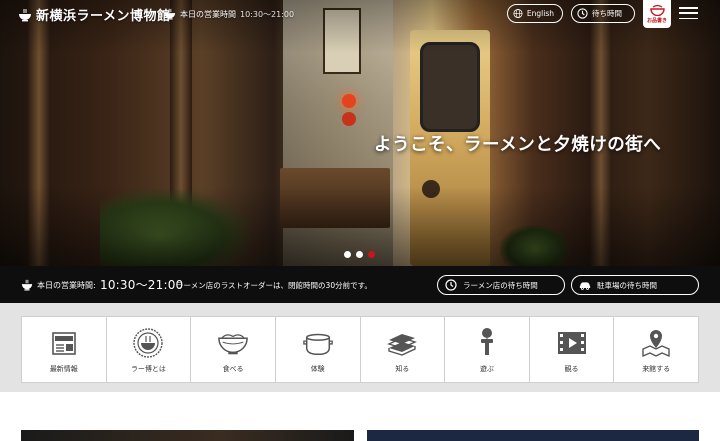 The width and height of the screenshot is (720, 441). I want to click on nav-item-experience: 体験, so click(318, 349).